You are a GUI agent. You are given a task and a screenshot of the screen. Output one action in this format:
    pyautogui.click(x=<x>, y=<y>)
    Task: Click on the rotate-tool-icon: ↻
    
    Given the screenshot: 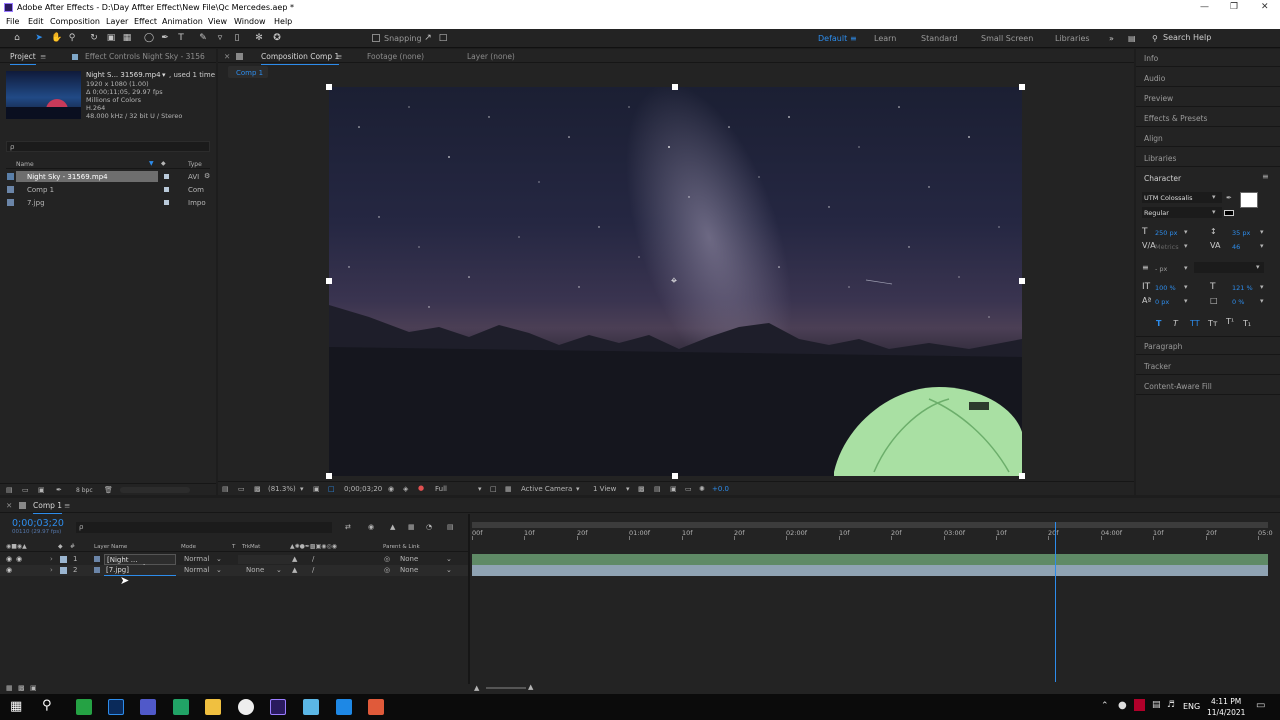 What is the action you would take?
    pyautogui.click(x=94, y=38)
    